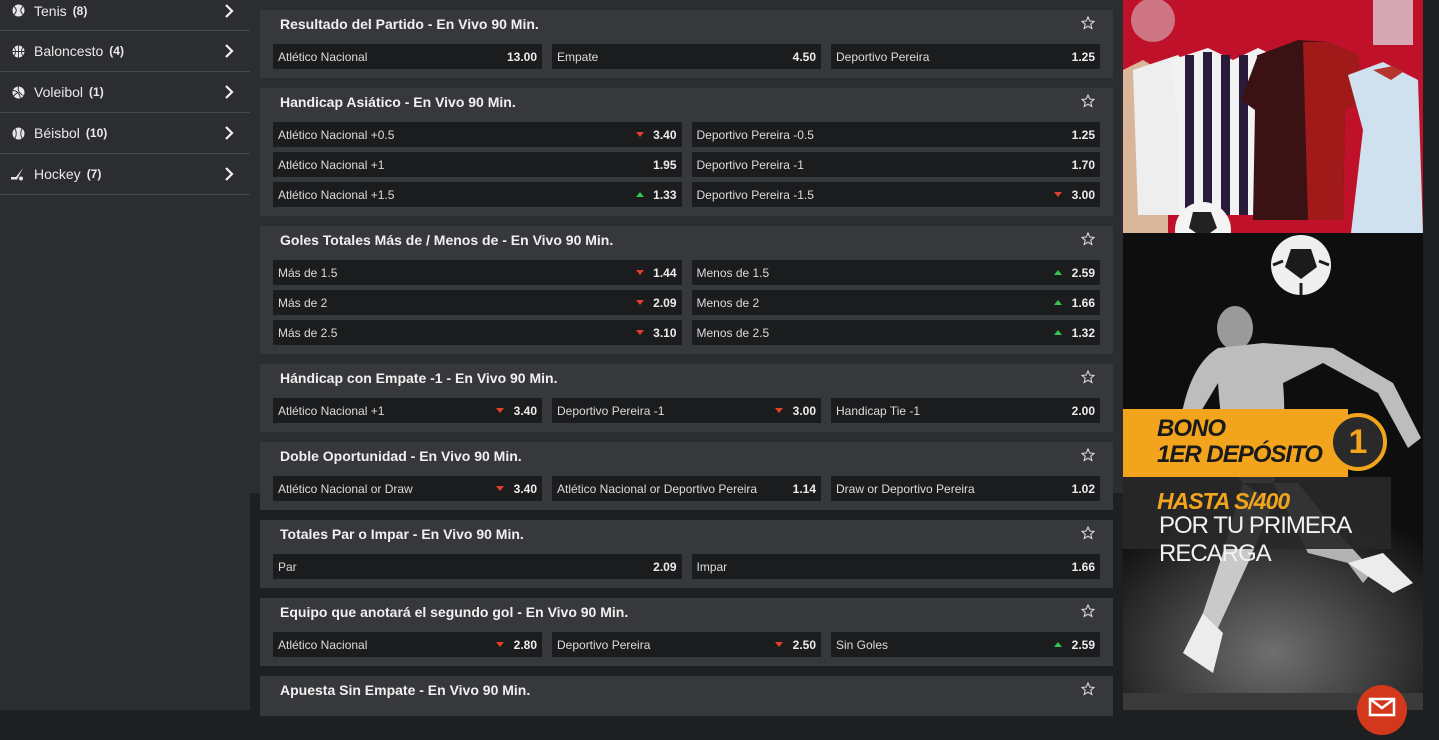 This screenshot has width=1439, height=740. What do you see at coordinates (804, 489) in the screenshot?
I see `odds-price: 1.14` at bounding box center [804, 489].